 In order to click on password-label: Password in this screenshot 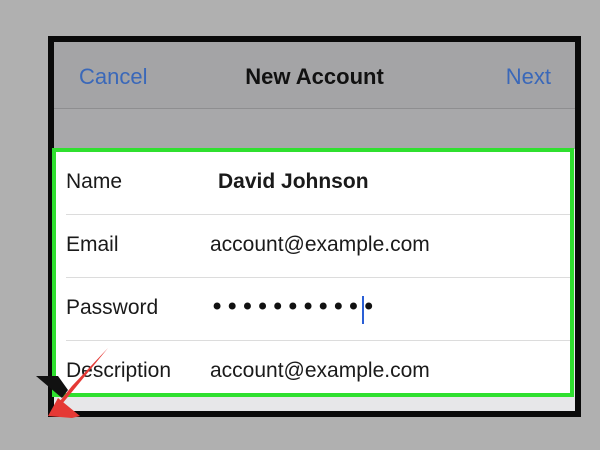, I will do `click(112, 307)`.